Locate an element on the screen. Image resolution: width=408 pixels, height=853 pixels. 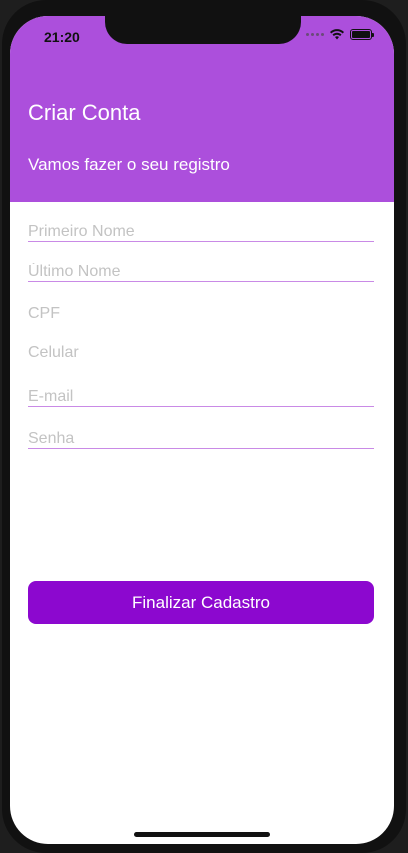
status-icons is located at coordinates (340, 34).